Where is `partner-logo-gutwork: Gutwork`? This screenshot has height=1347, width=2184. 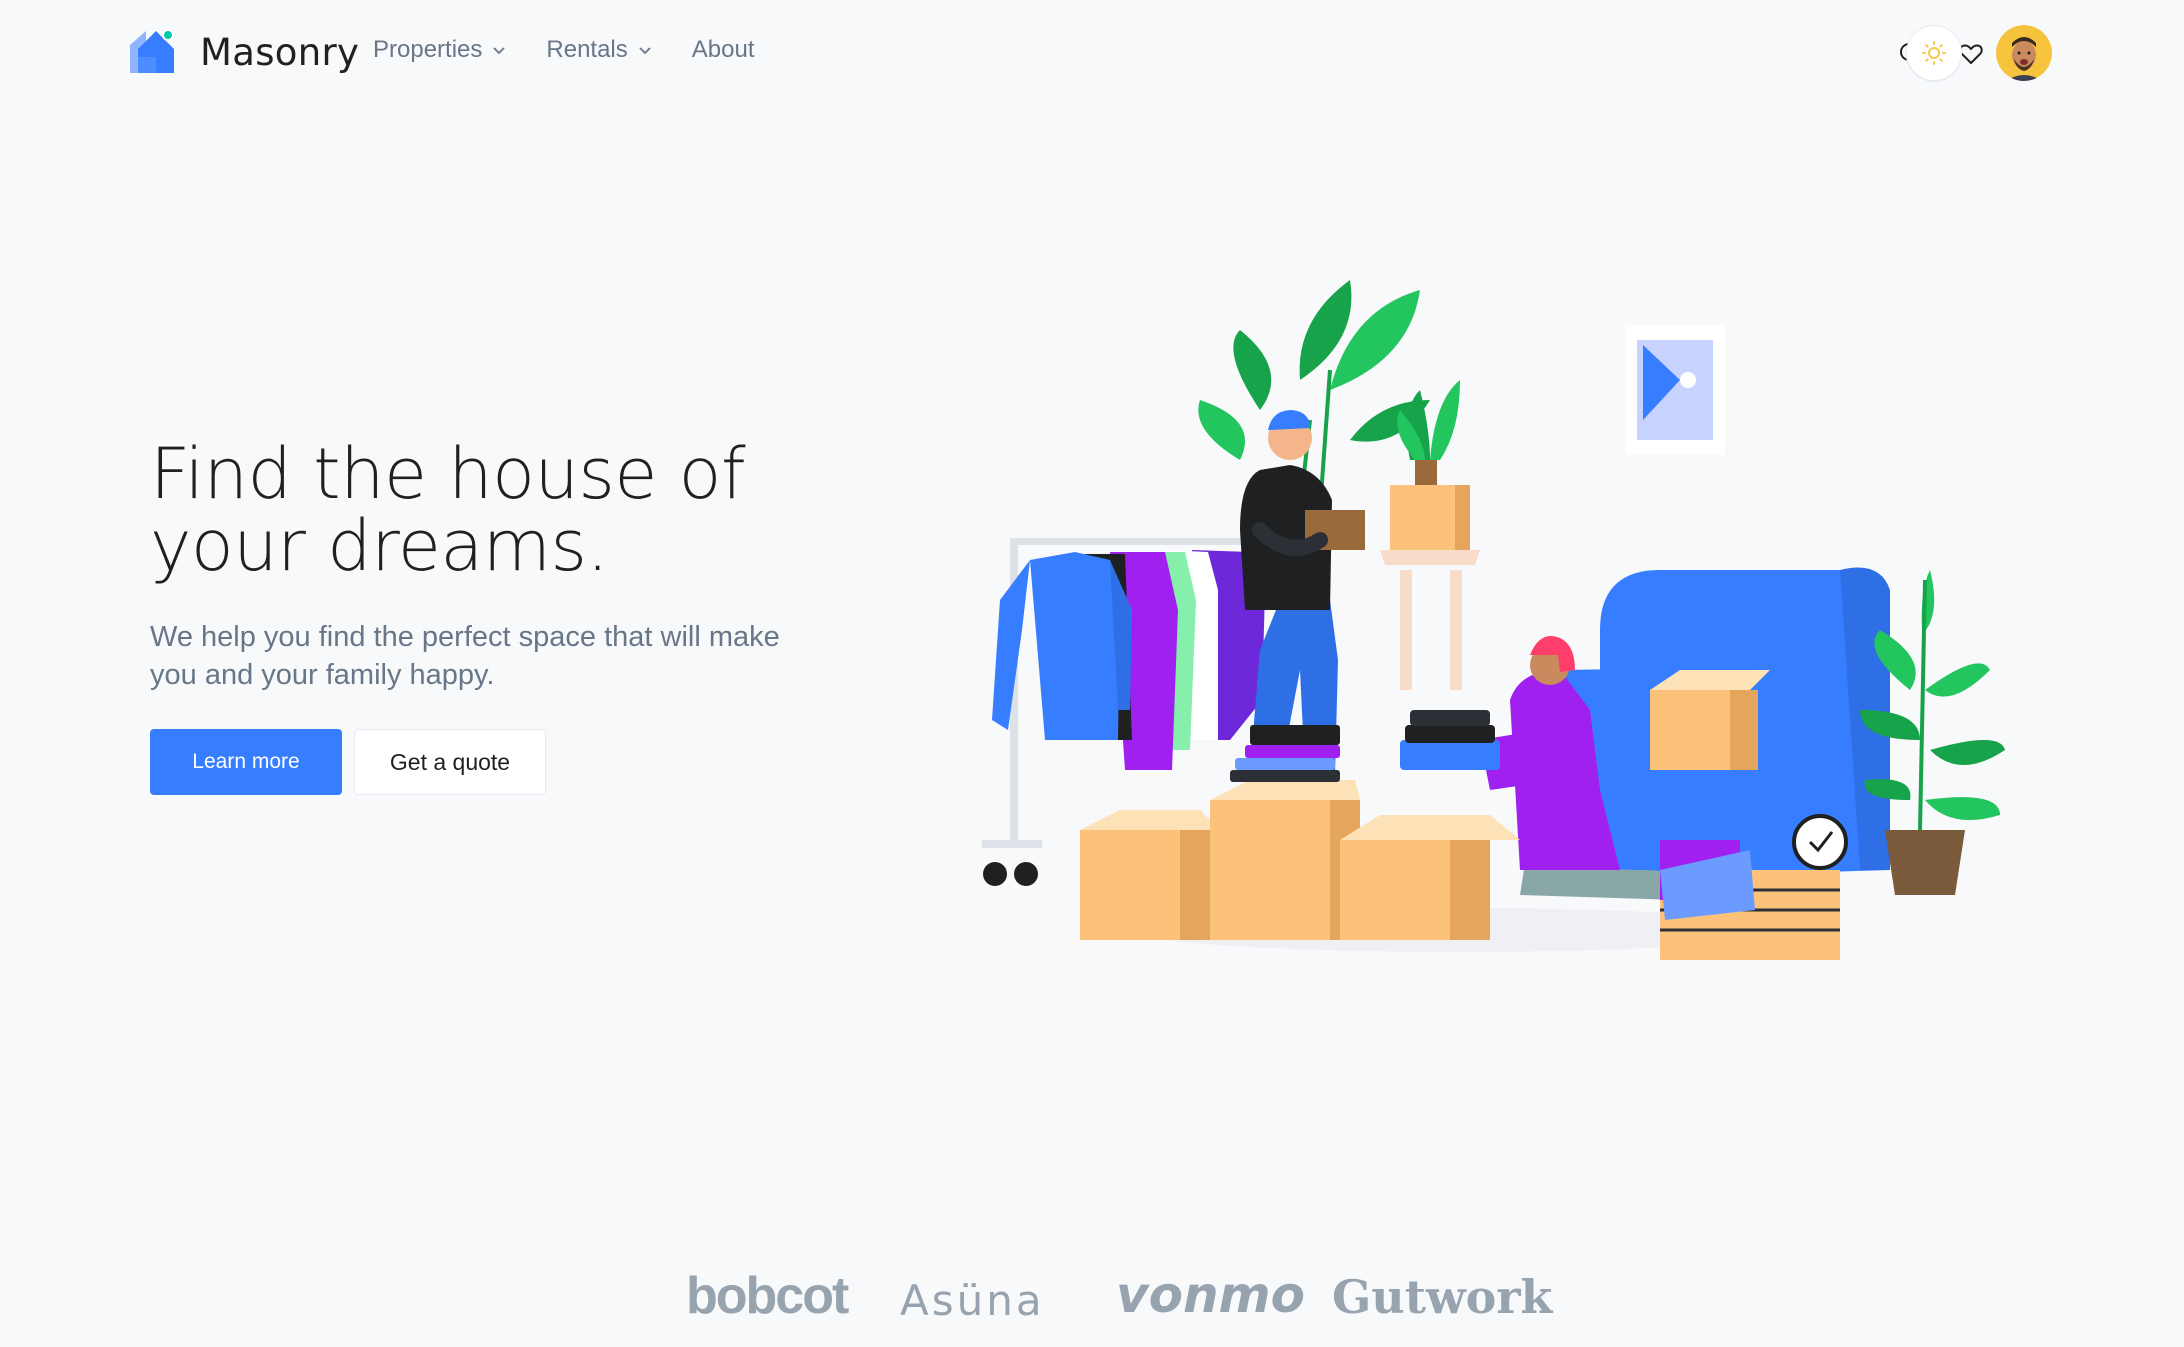
partner-logo-gutwork: Gutwork is located at coordinates (1442, 1297).